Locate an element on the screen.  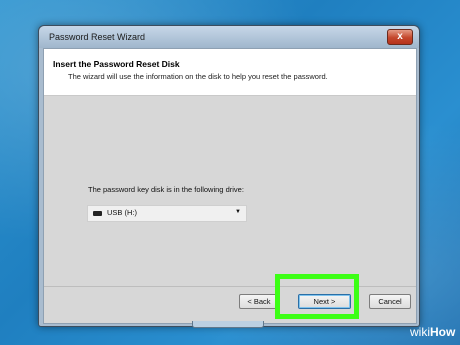
back-button: < Back is located at coordinates (259, 301).